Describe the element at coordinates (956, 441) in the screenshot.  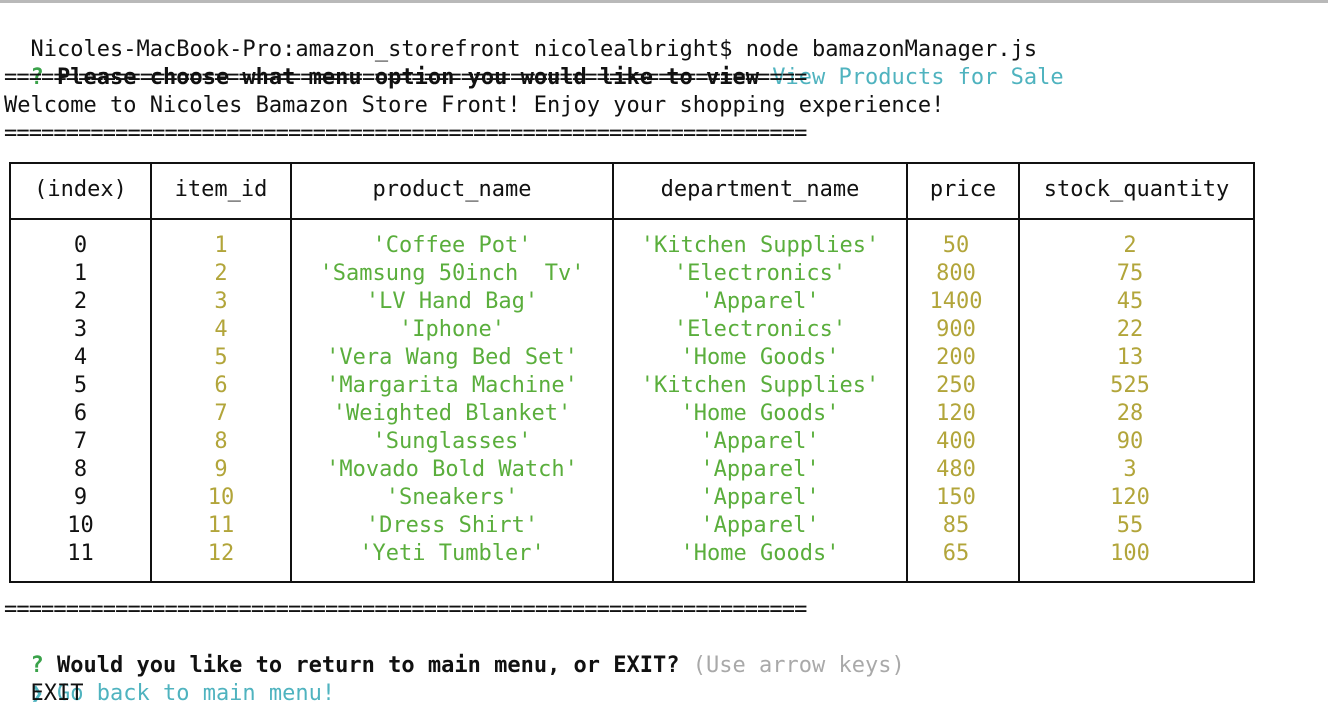
I see `cell-price: 400` at that location.